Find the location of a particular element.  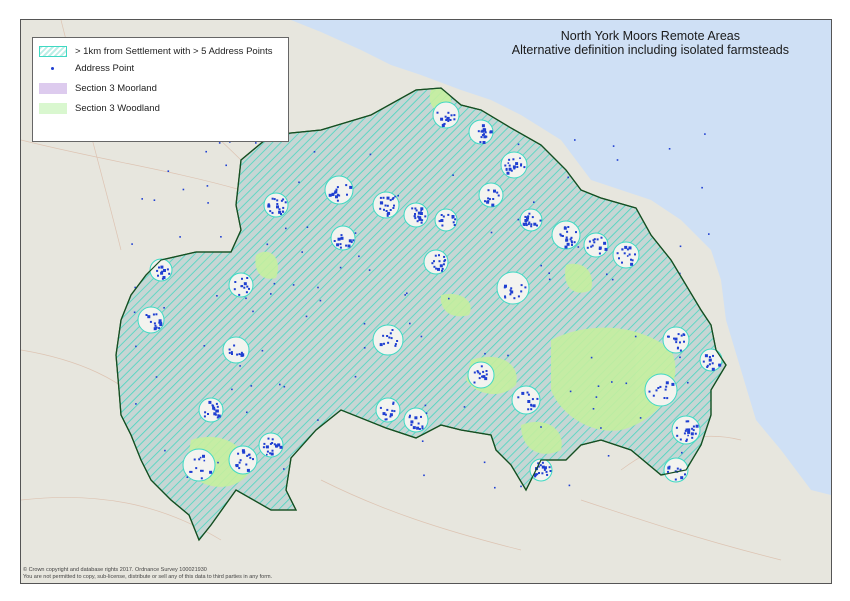

legend-label: Address Point is located at coordinates (105, 68).